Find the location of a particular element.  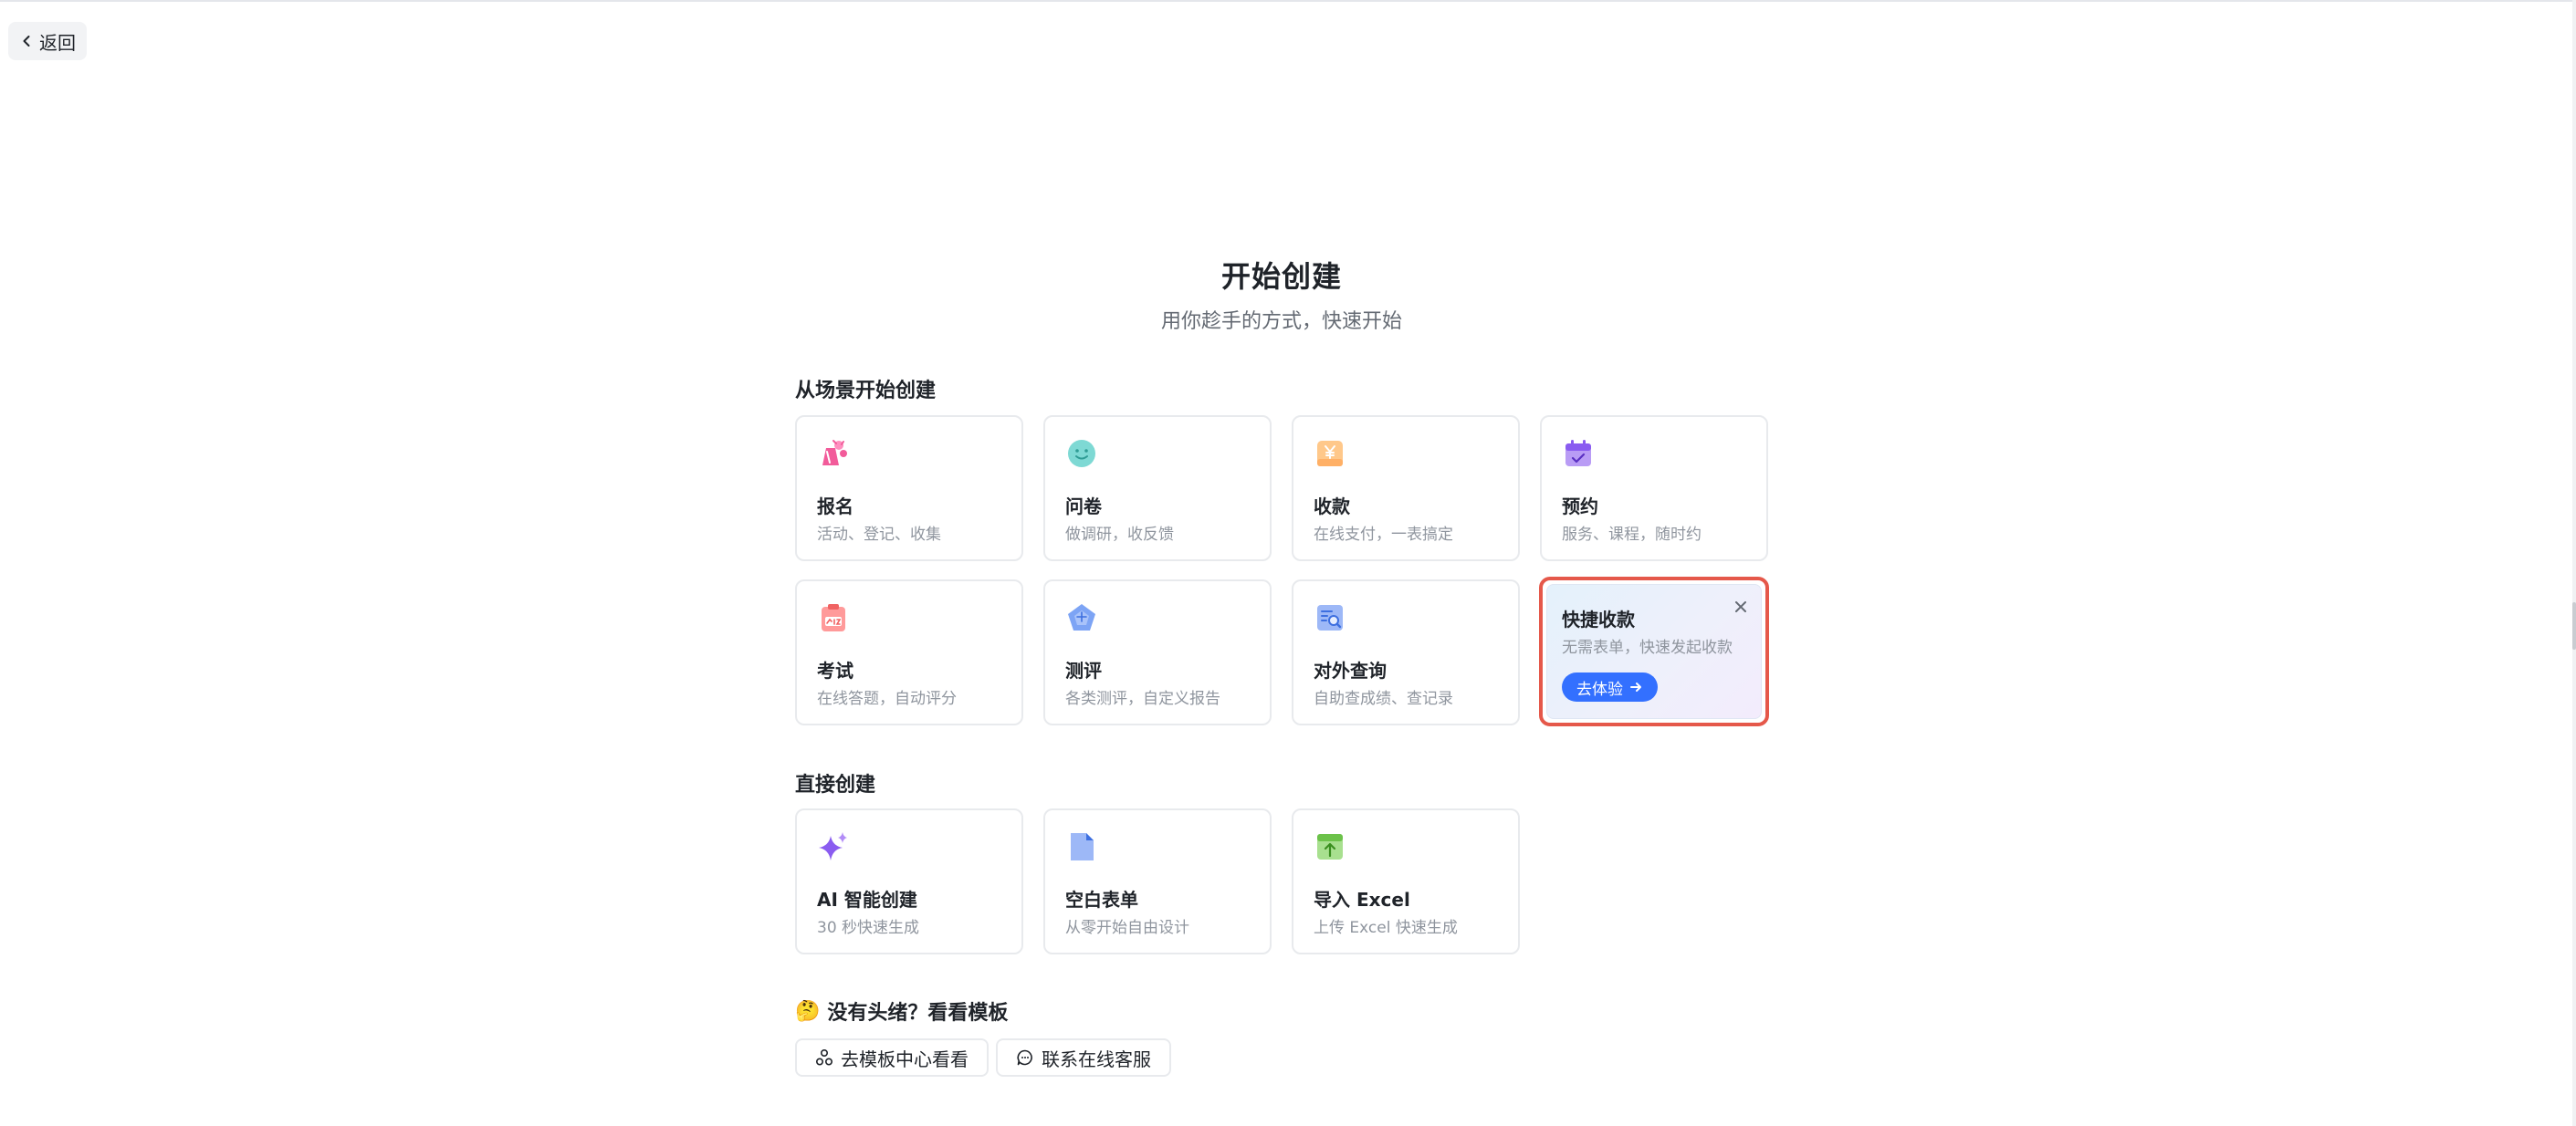

section-title-templates: 🤔 没有头绪？看看模板 is located at coordinates (902, 1011).